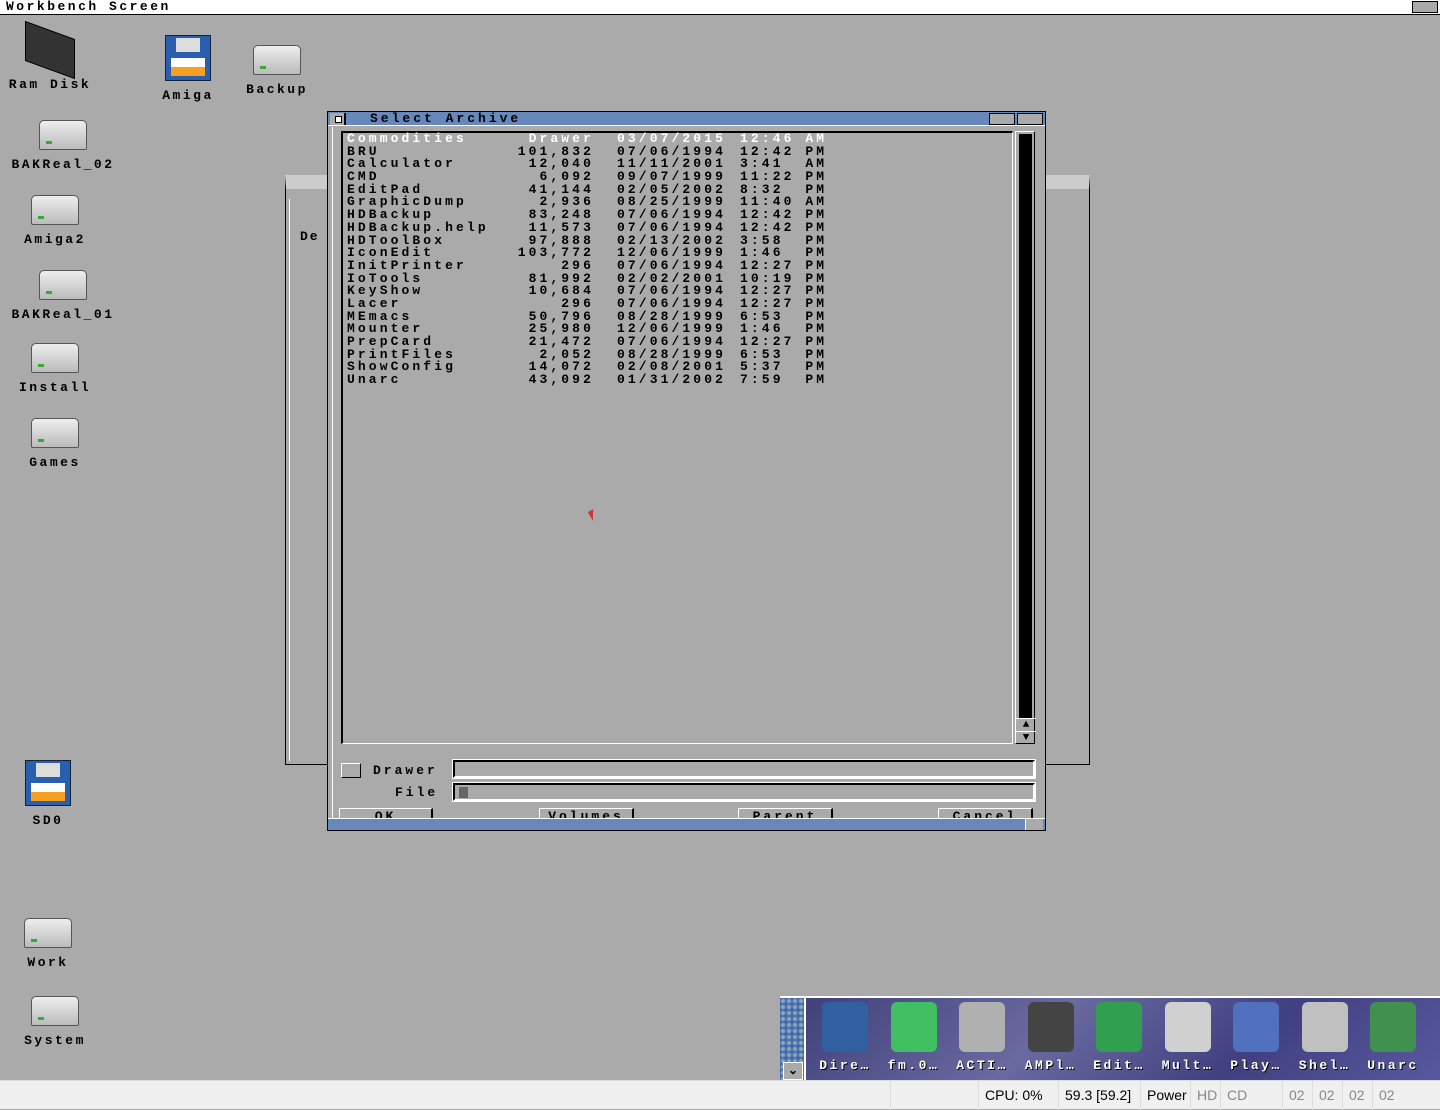  I want to click on drawer-checkbox, so click(351, 770).